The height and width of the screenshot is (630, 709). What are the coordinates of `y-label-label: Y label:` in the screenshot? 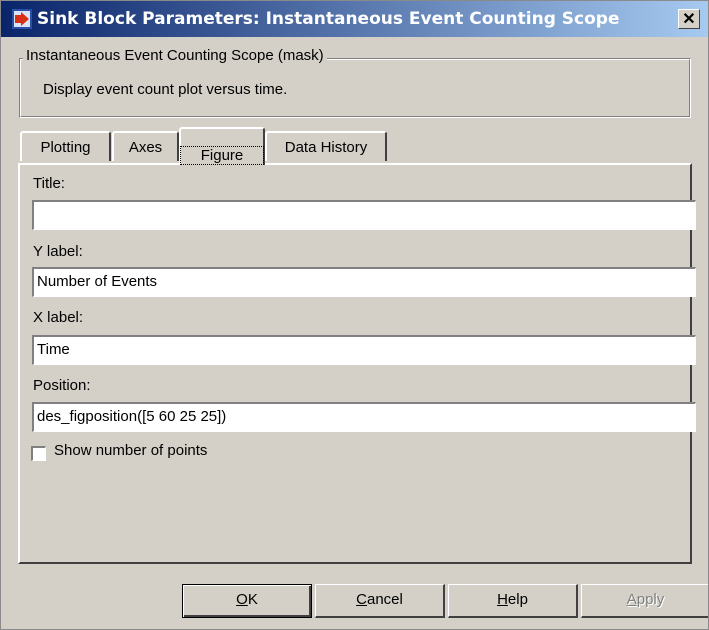 It's located at (58, 251).